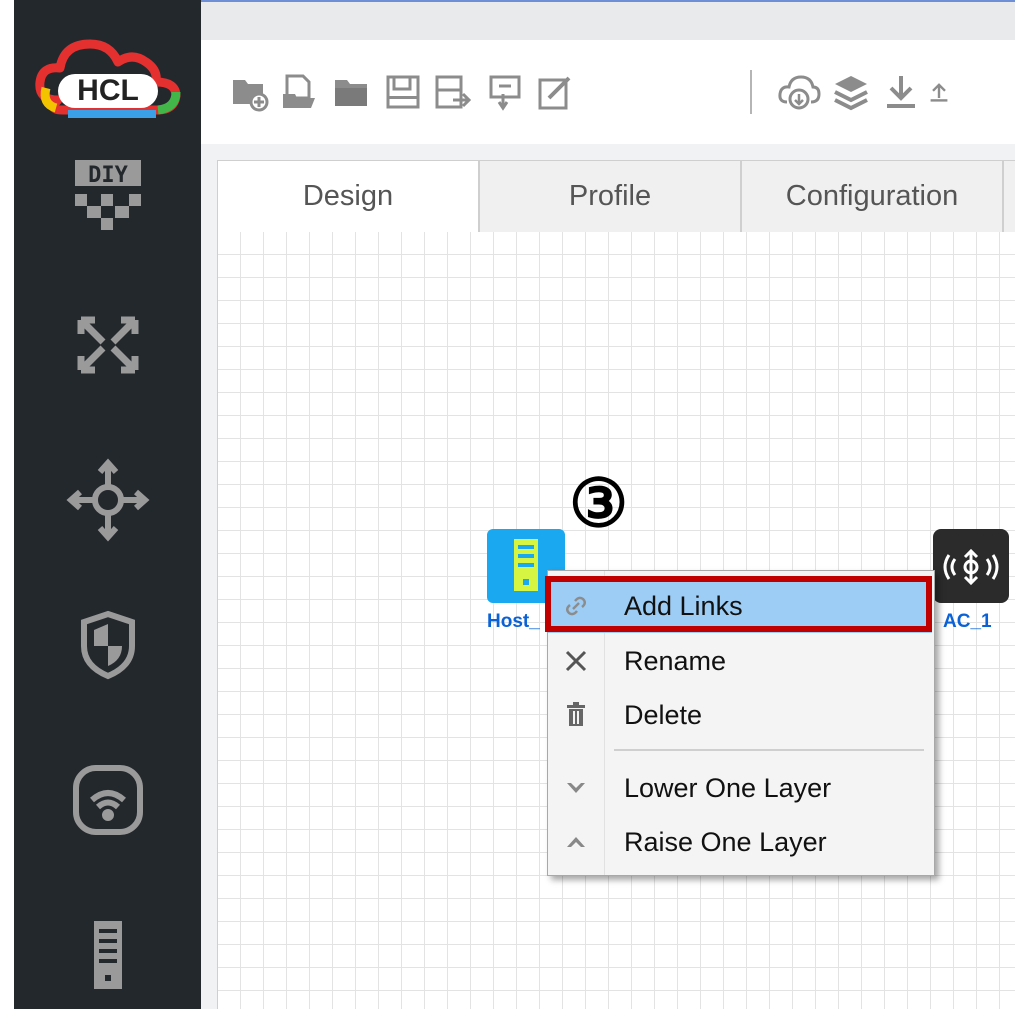 The width and height of the screenshot is (1015, 1009). What do you see at coordinates (453, 92) in the screenshot?
I see `save-as-icon` at bounding box center [453, 92].